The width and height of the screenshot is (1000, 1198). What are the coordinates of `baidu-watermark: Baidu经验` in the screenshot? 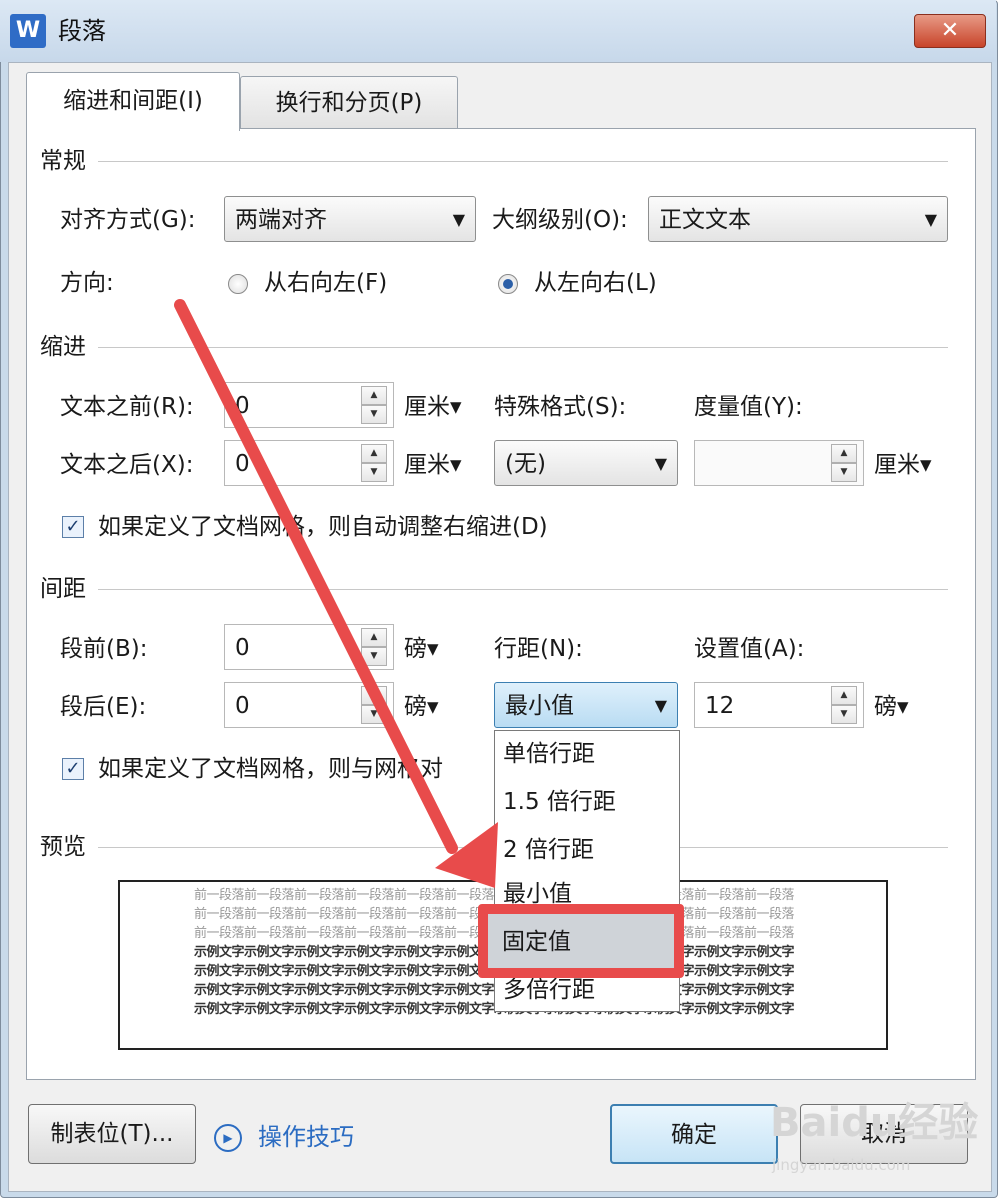 It's located at (874, 1123).